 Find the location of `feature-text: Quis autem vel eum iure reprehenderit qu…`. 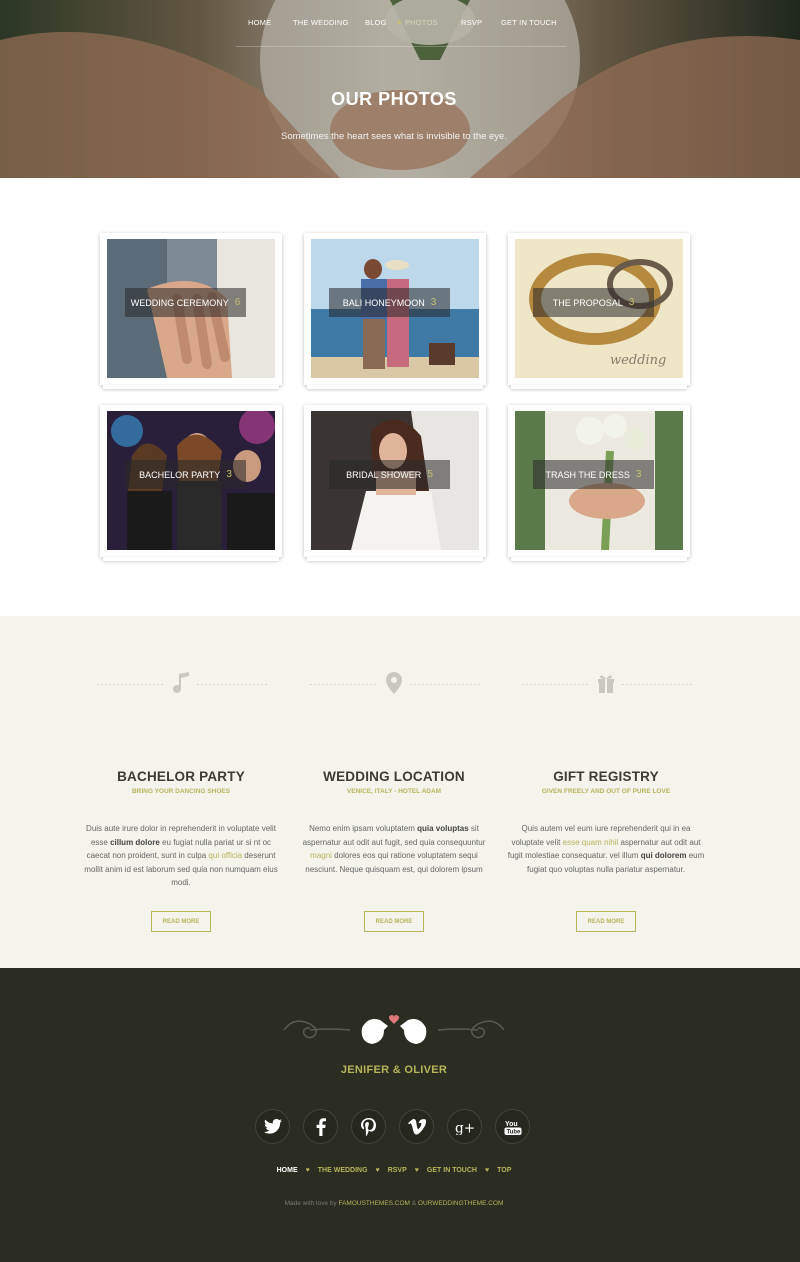

feature-text: Quis autem vel eum iure reprehenderit qu… is located at coordinates (606, 849).